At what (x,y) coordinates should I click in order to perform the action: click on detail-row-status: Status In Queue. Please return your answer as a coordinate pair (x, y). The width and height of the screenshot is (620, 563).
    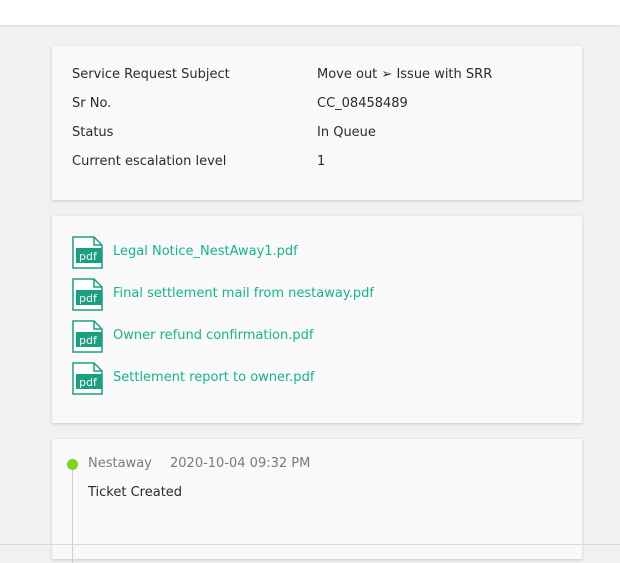
    Looking at the image, I should click on (317, 133).